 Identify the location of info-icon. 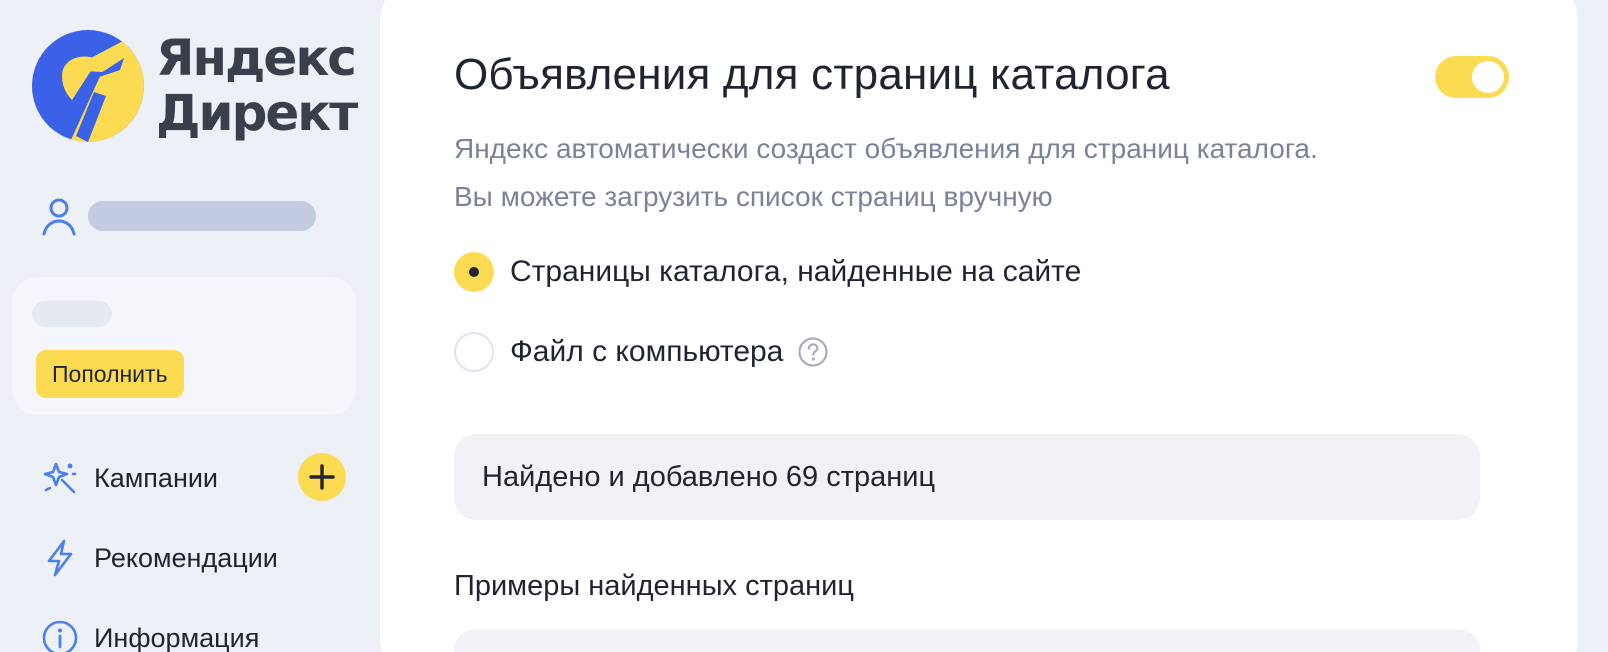
(60, 636).